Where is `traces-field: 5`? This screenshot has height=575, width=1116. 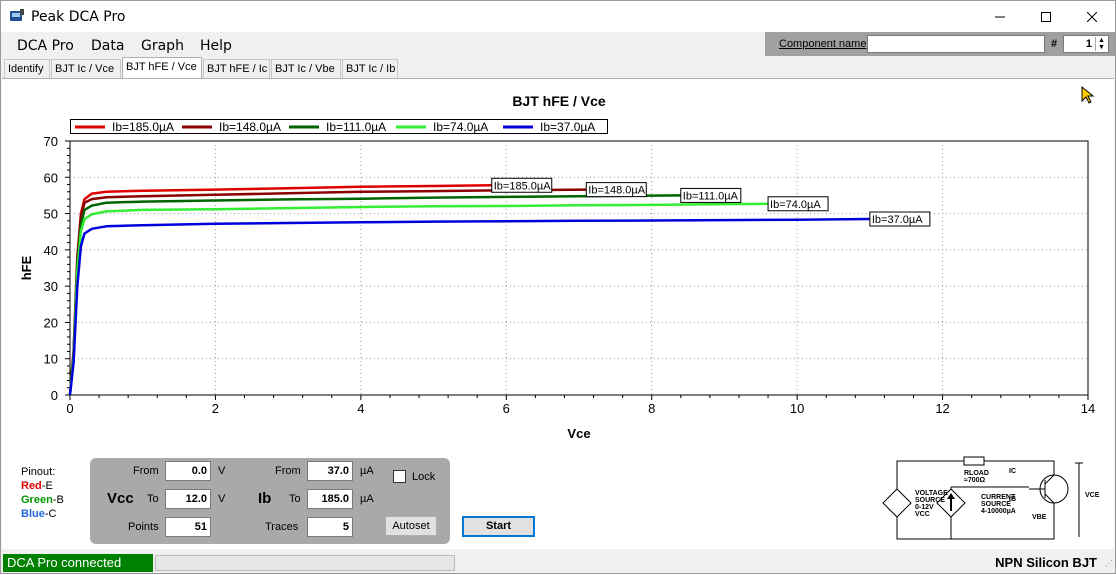 traces-field: 5 is located at coordinates (330, 527).